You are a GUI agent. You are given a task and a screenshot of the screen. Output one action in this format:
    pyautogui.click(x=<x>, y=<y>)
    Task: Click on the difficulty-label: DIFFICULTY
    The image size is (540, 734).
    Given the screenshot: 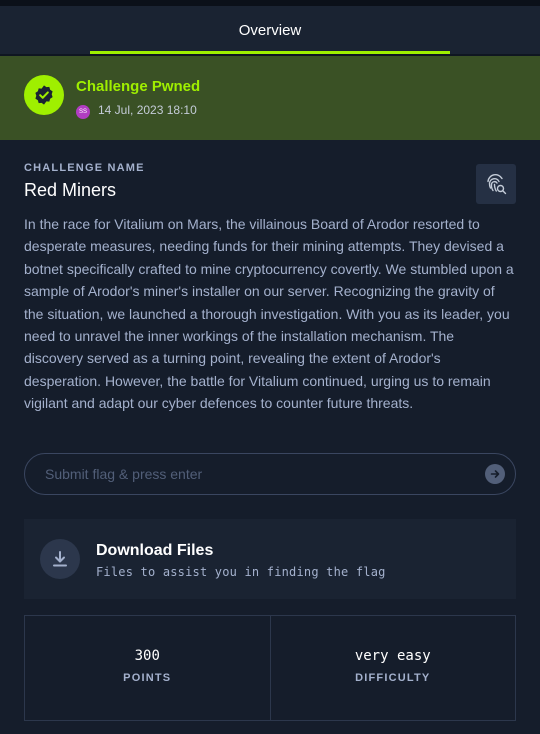 What is the action you would take?
    pyautogui.click(x=393, y=678)
    